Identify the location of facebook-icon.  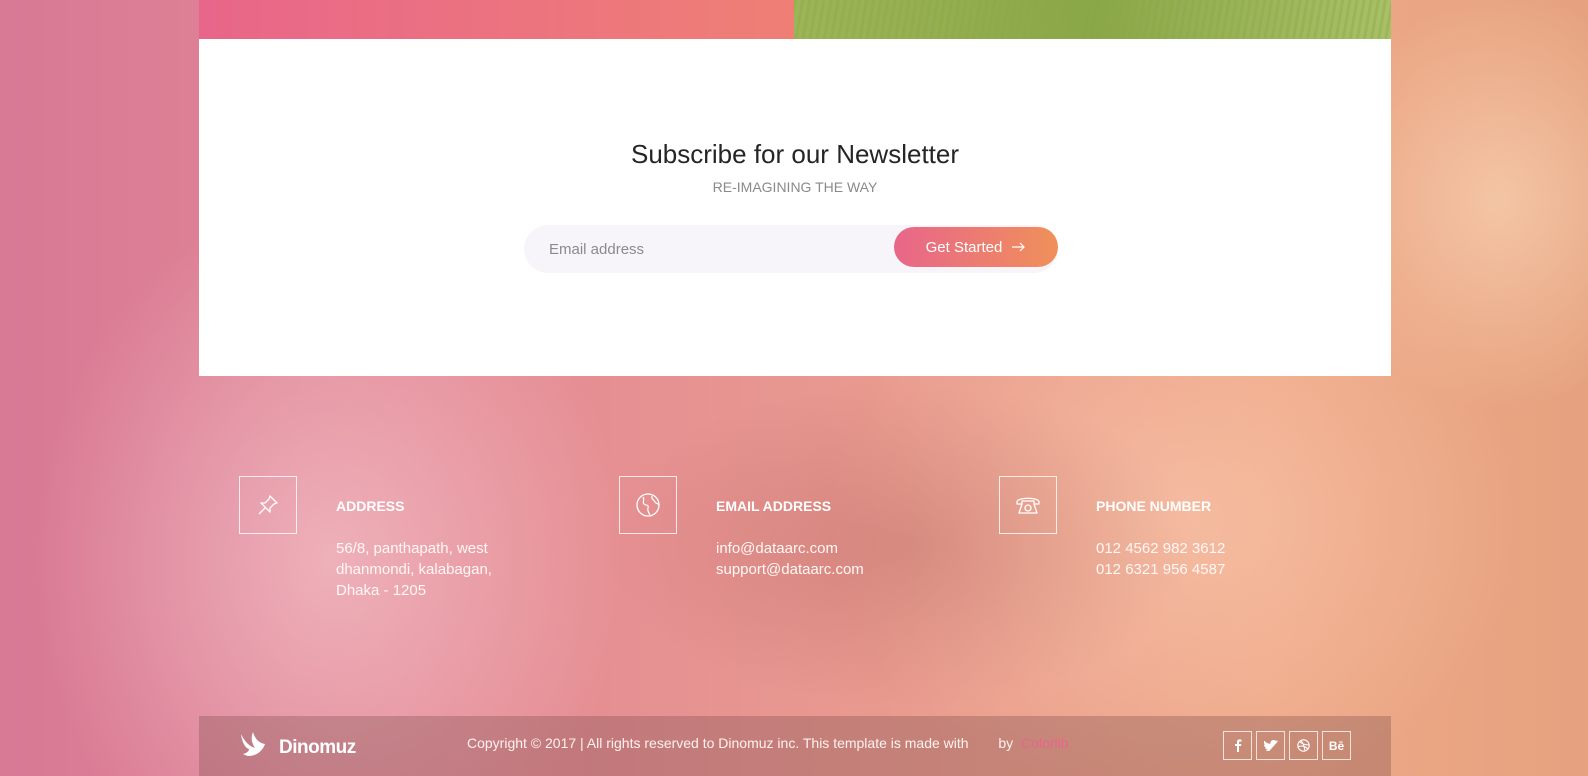
(1237, 745).